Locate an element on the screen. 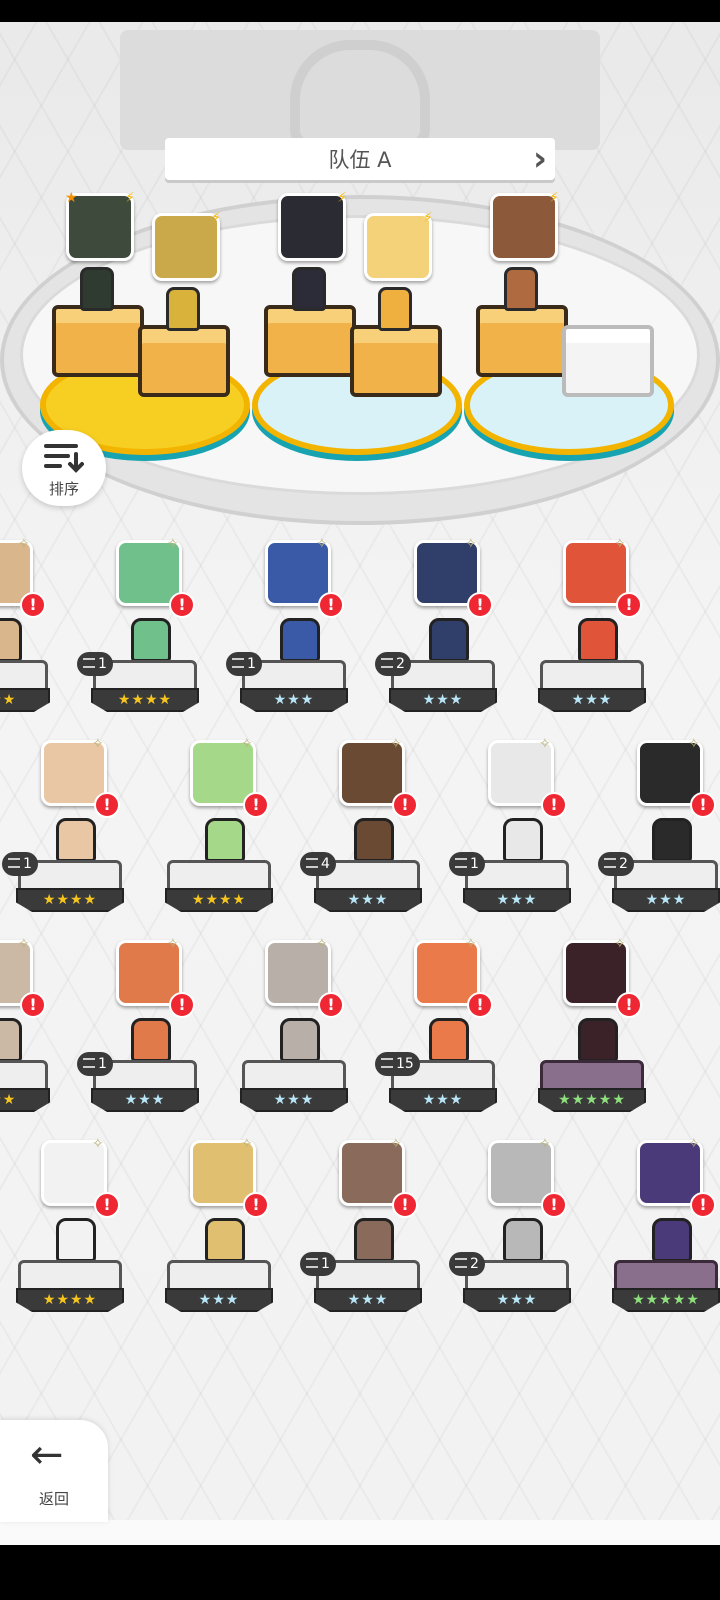  character-card: ✧! ★★★ 15 is located at coordinates (448, 1033).